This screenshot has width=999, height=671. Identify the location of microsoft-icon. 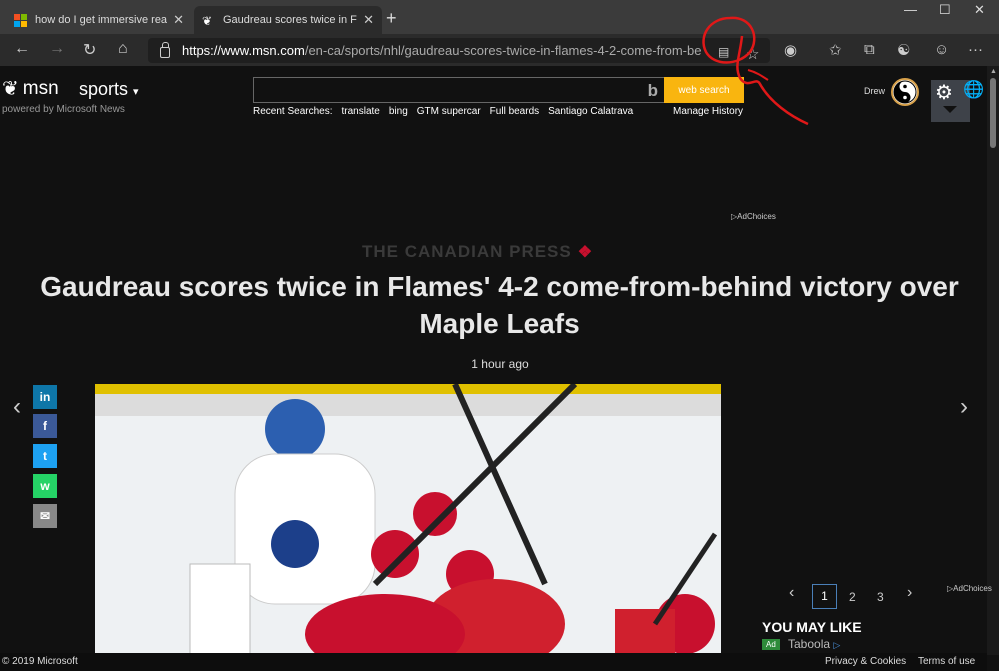
(20, 20).